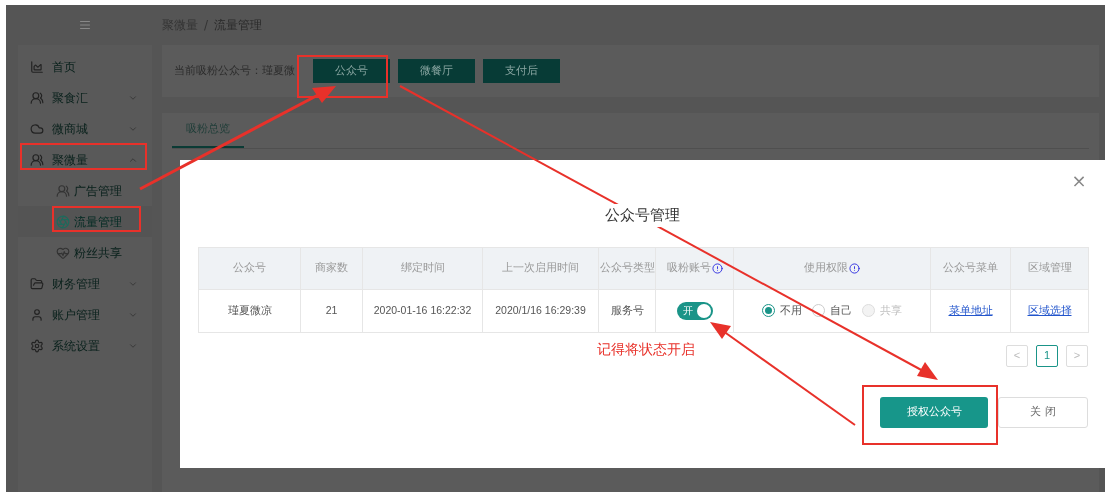  Describe the element at coordinates (249, 309) in the screenshot. I see `table-cell: 瑾夏微凉` at that location.